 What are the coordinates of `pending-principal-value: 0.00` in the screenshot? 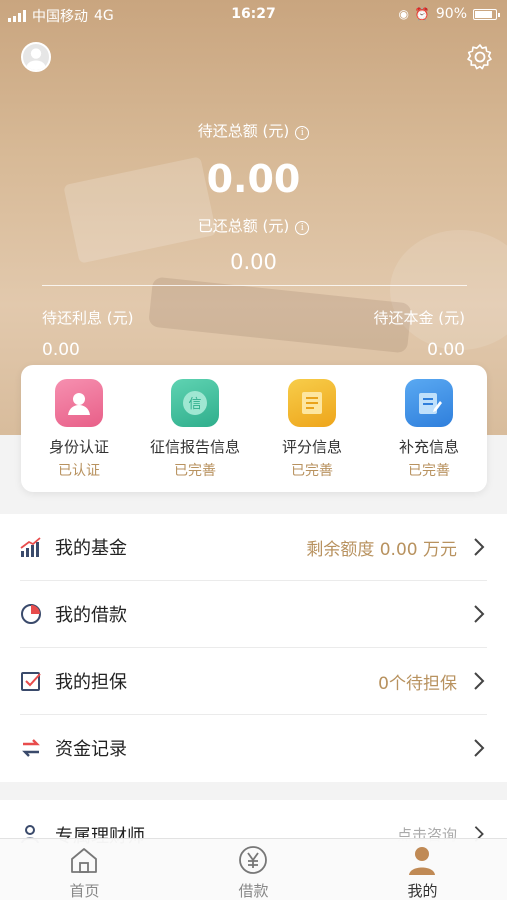 It's located at (446, 350).